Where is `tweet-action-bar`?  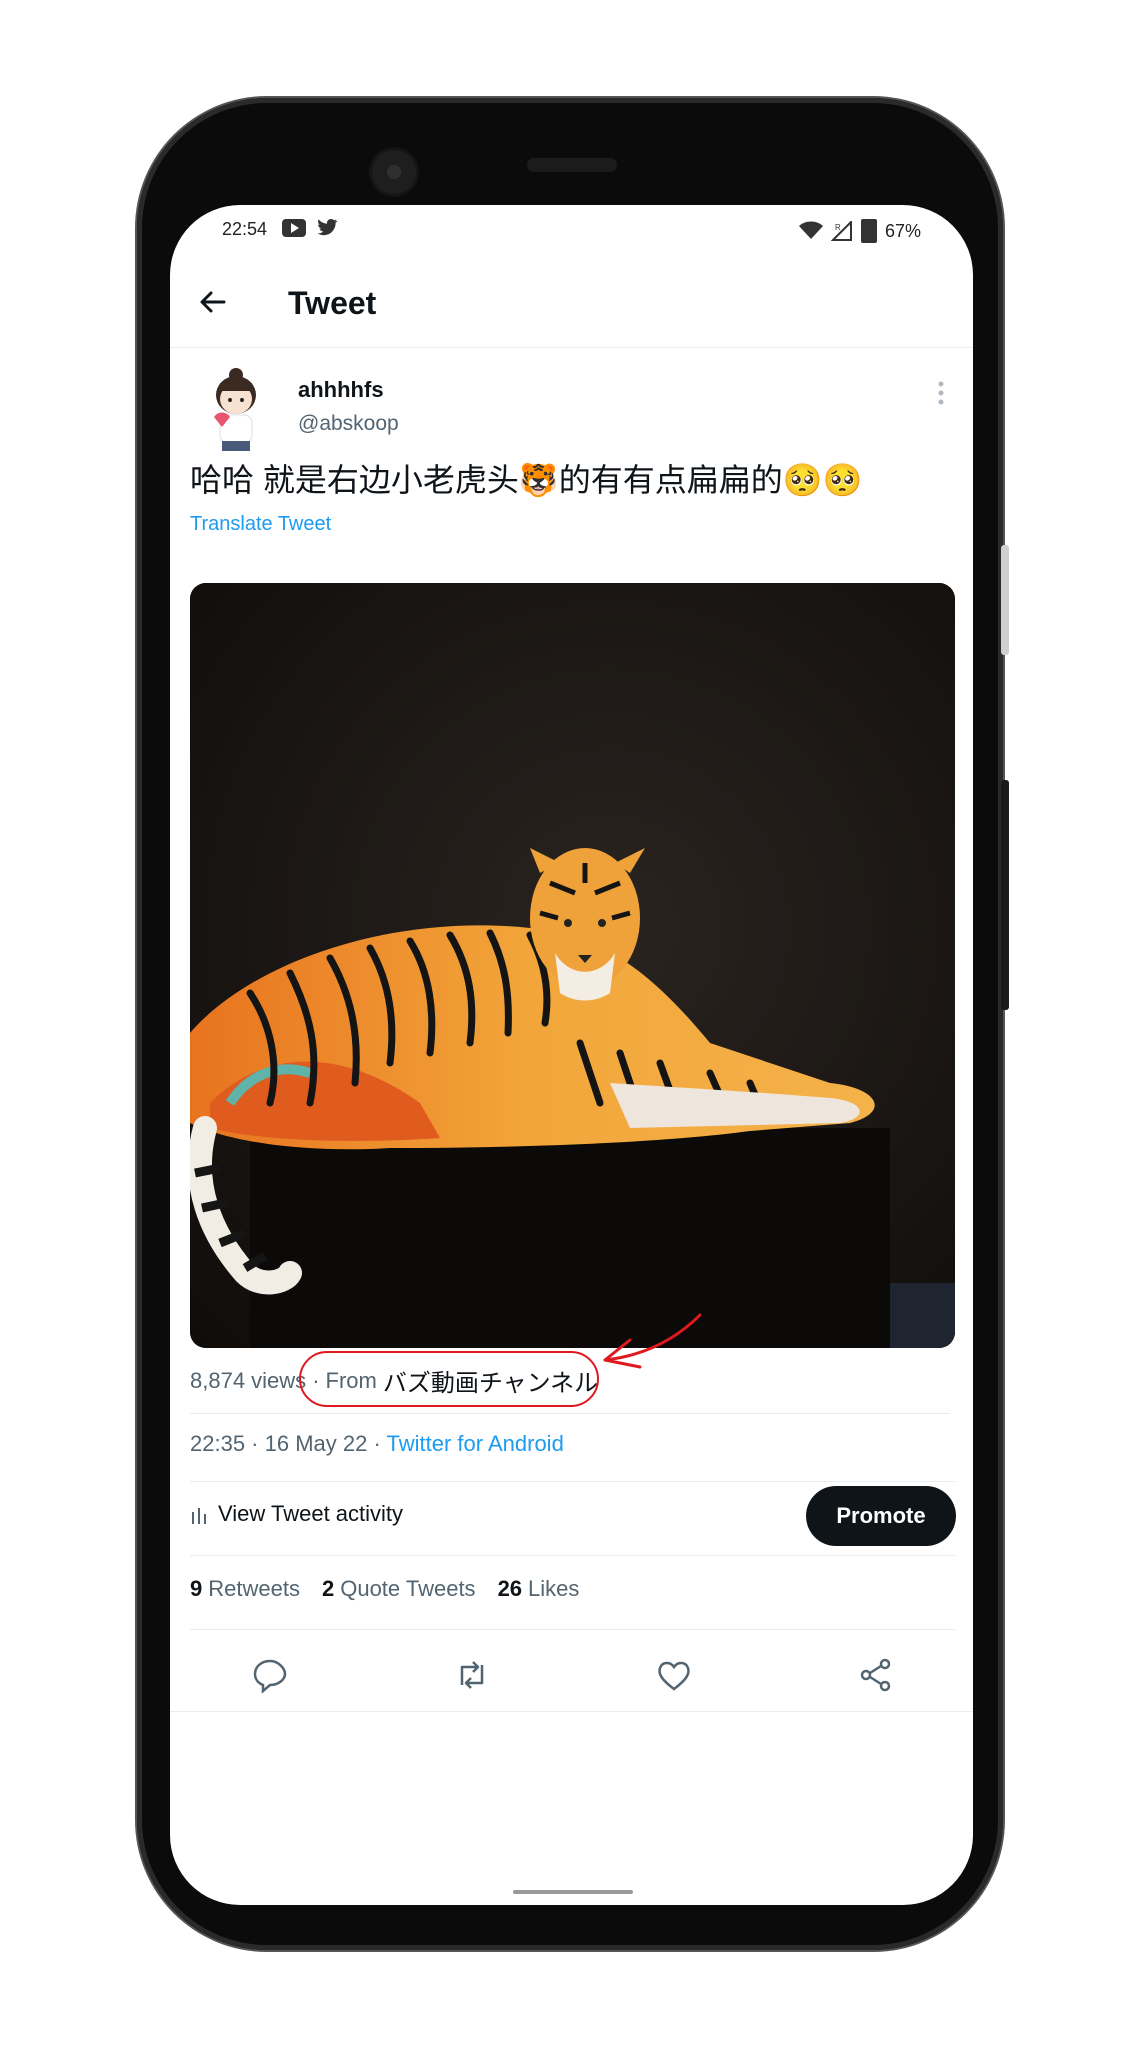
tweet-action-bar is located at coordinates (571, 1676).